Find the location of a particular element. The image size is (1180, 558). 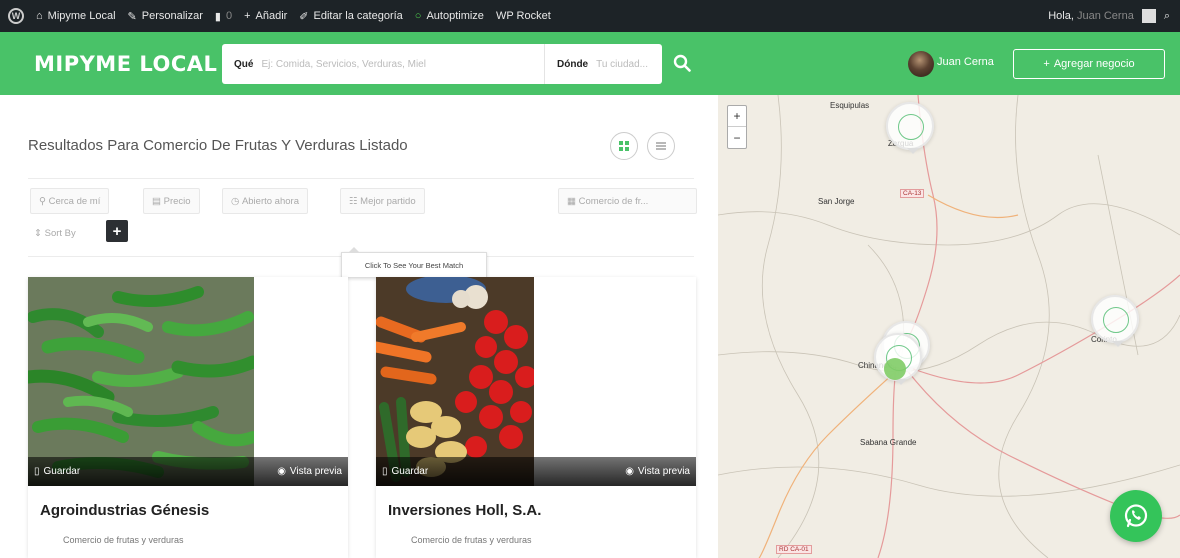

open-now-filter: ◷ Abierto ahora is located at coordinates (265, 201).